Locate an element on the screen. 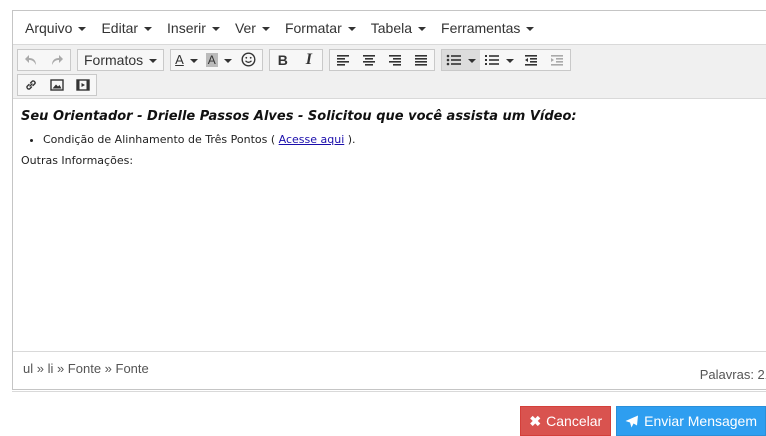 Image resolution: width=766 pixels, height=436 pixels. menu-tabela: Tabela is located at coordinates (398, 27).